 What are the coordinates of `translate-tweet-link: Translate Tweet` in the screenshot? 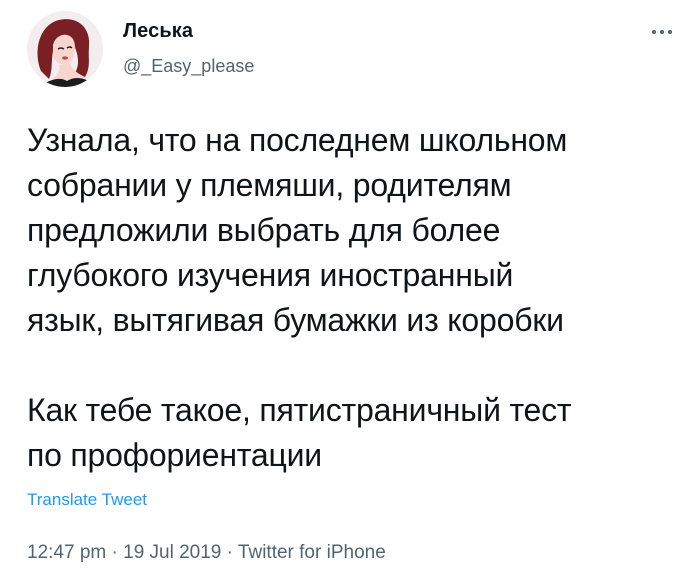 It's located at (87, 500).